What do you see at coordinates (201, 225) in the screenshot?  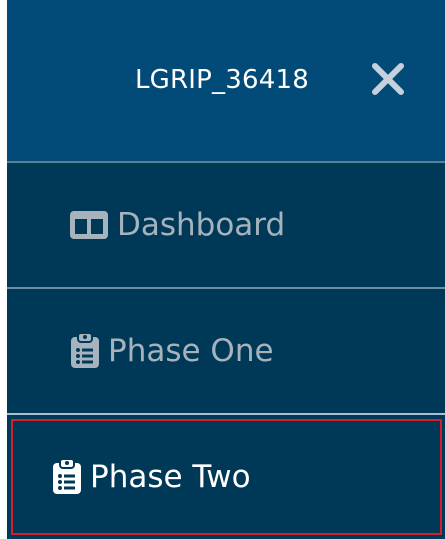 I see `menu-item-label: Dashboard` at bounding box center [201, 225].